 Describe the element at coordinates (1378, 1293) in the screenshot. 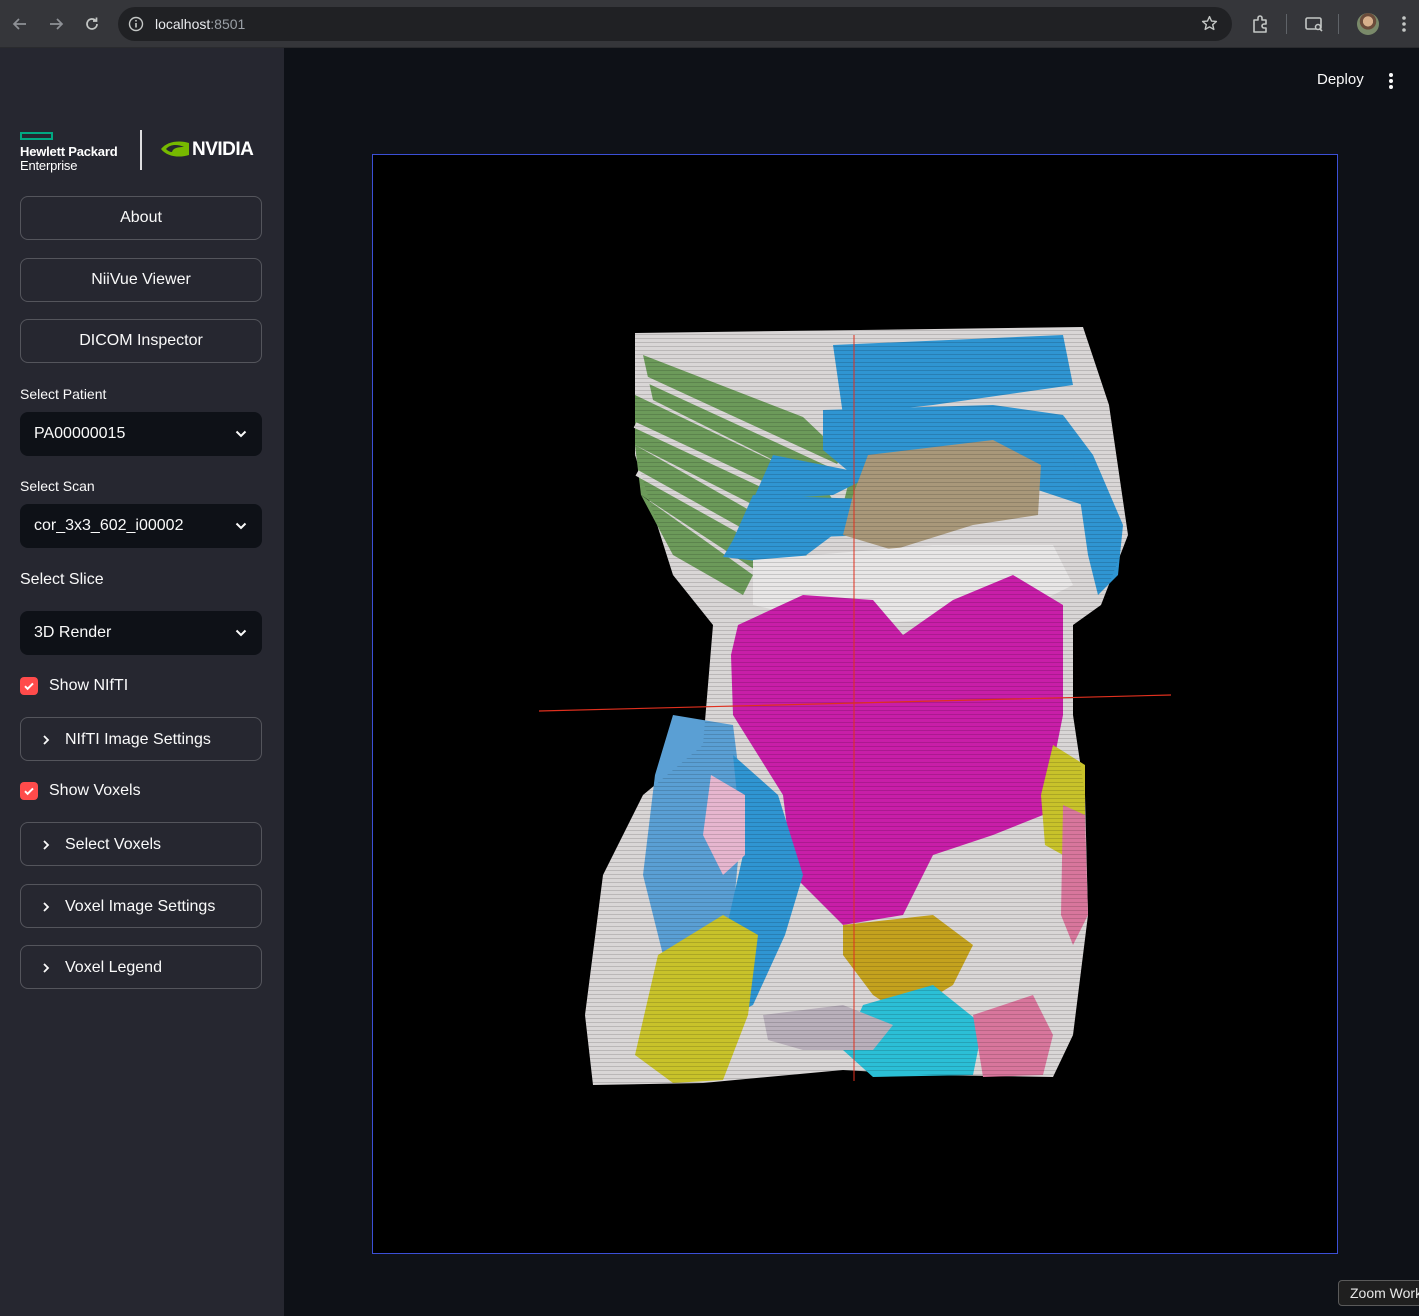

I see `zoom-tooltip: Zoom Work` at that location.